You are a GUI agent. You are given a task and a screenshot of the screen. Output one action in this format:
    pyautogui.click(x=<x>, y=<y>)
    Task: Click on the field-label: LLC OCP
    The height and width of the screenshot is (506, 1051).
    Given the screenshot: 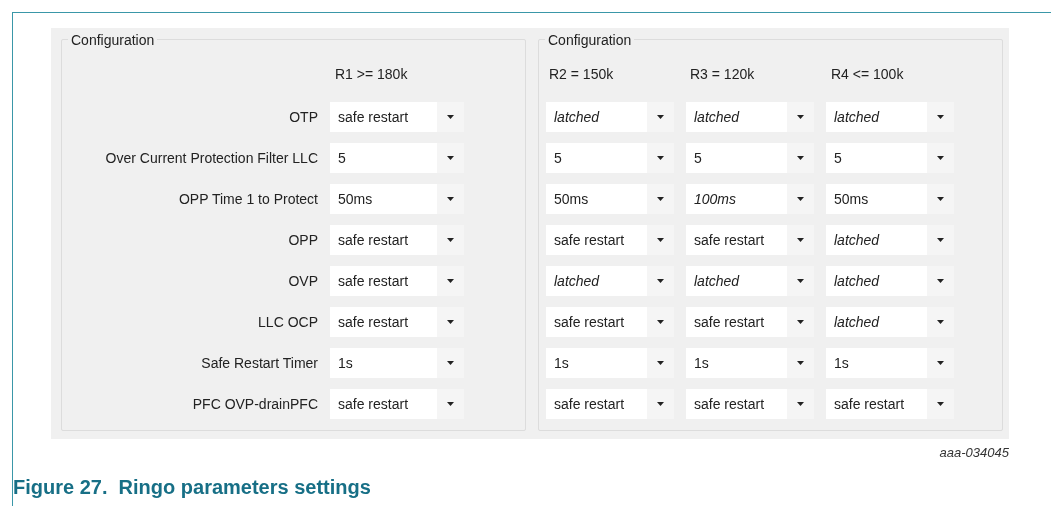 What is the action you would take?
    pyautogui.click(x=287, y=322)
    